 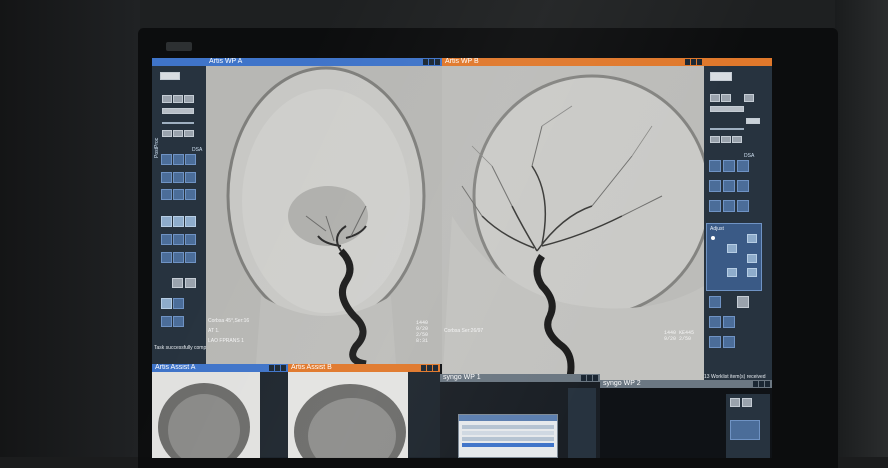 What do you see at coordinates (178, 123) in the screenshot?
I see `window-slider` at bounding box center [178, 123].